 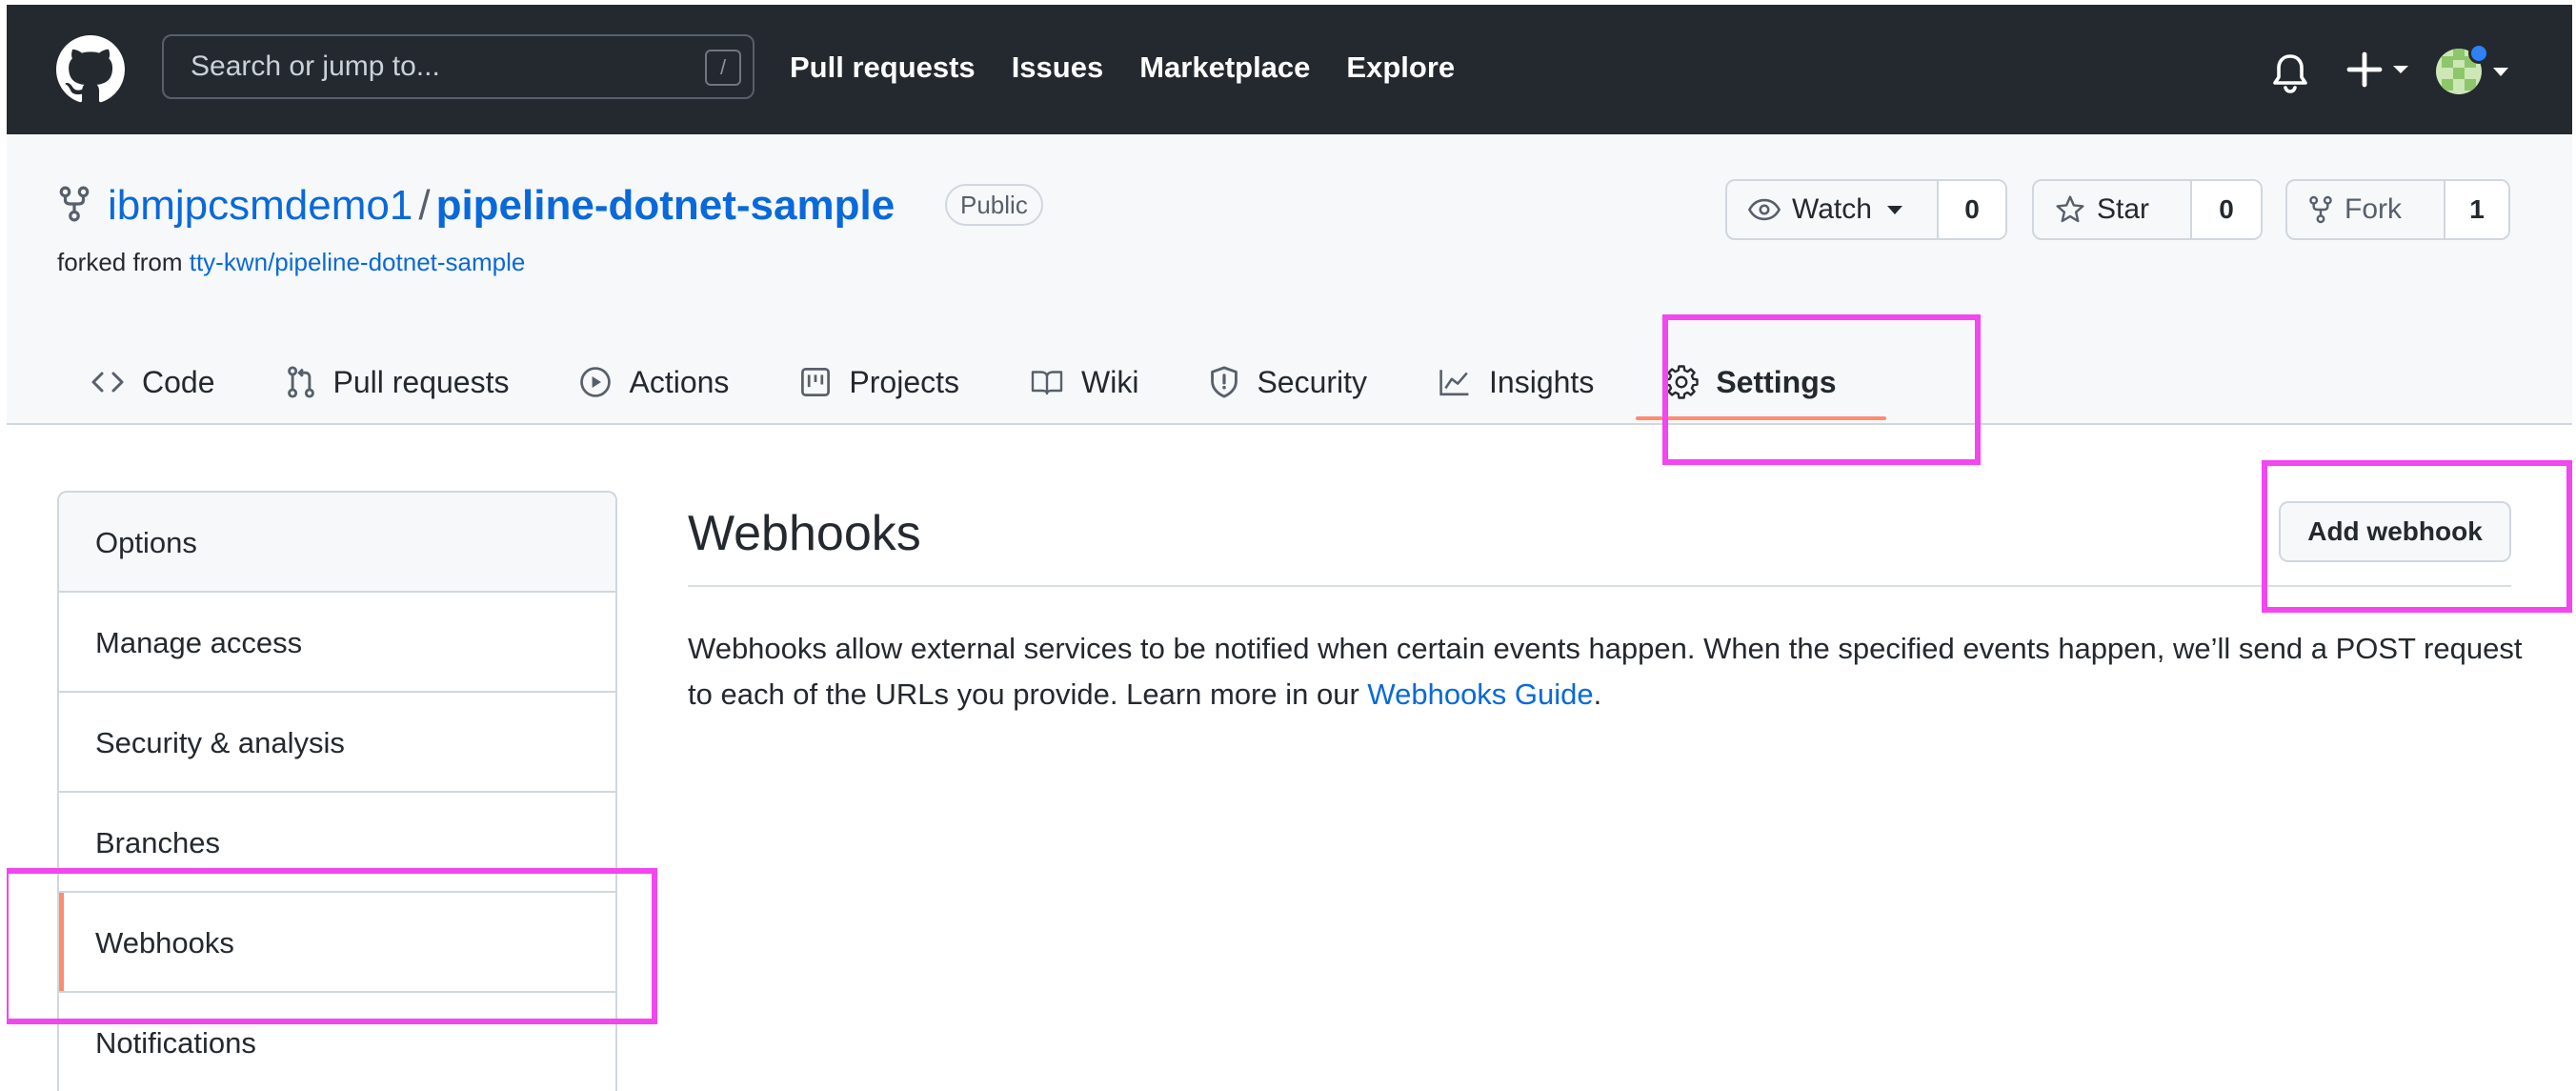 I want to click on global-nav: Pull requests Issues Marketplace Explore, so click(x=1122, y=68).